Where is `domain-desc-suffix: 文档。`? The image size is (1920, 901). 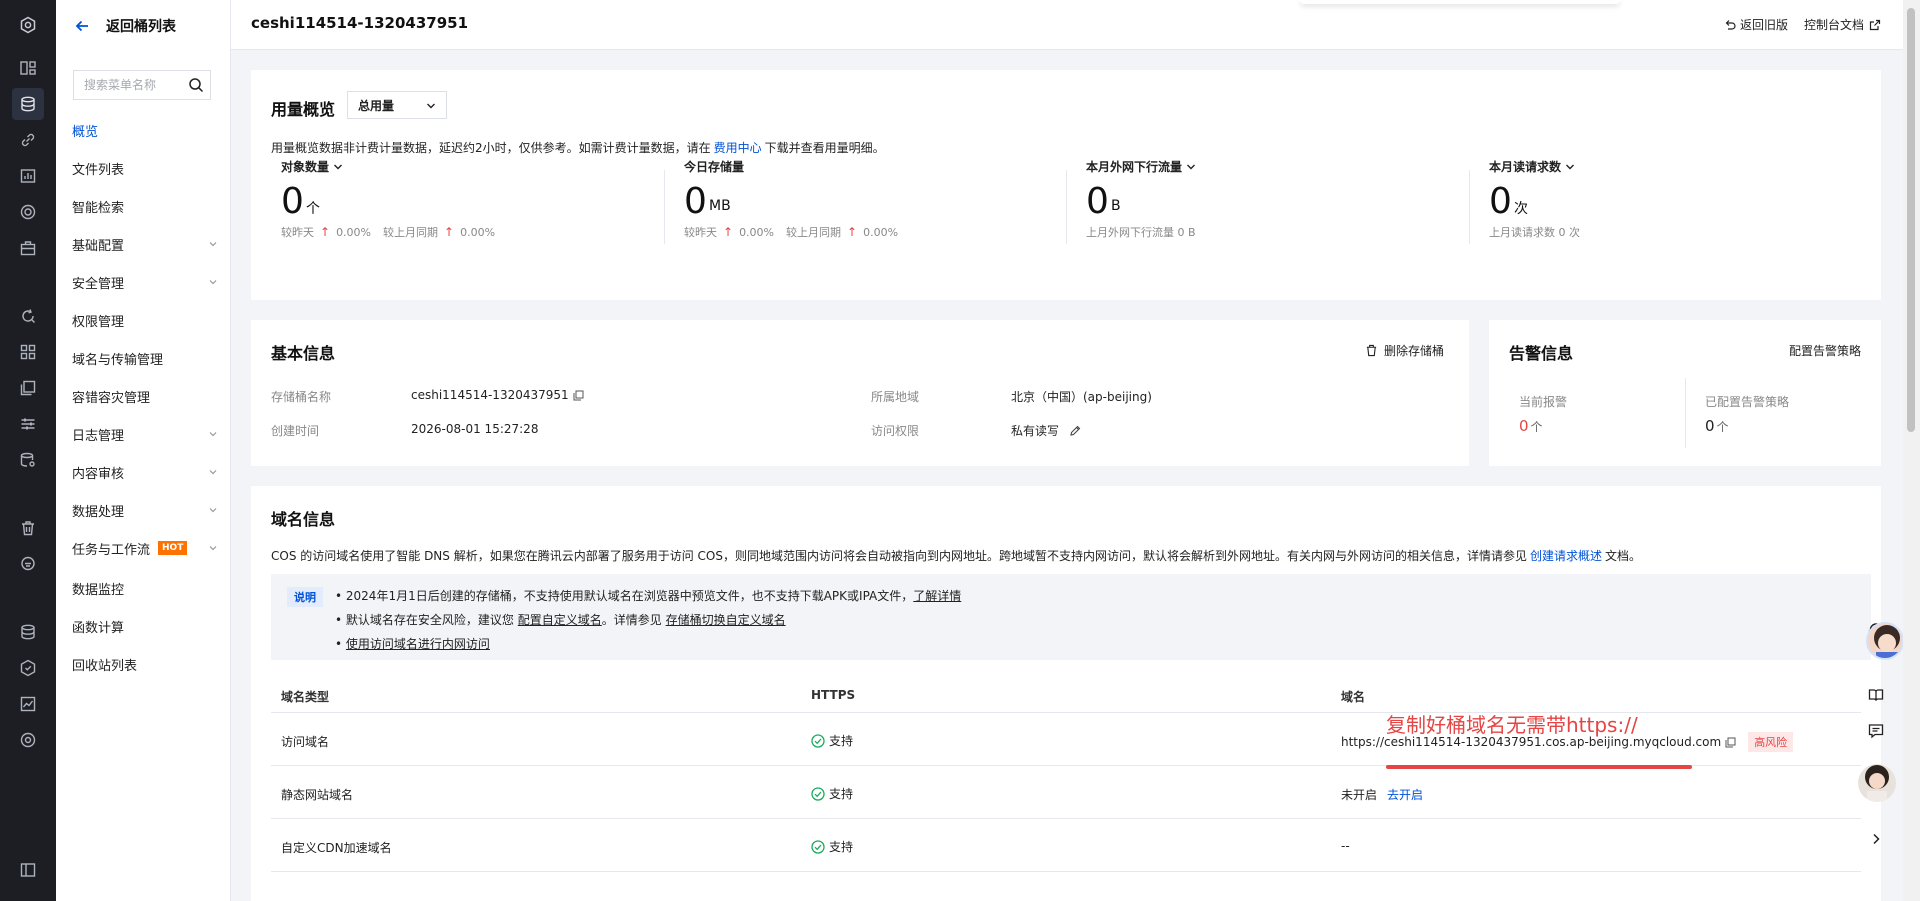 domain-desc-suffix: 文档。 is located at coordinates (1623, 556).